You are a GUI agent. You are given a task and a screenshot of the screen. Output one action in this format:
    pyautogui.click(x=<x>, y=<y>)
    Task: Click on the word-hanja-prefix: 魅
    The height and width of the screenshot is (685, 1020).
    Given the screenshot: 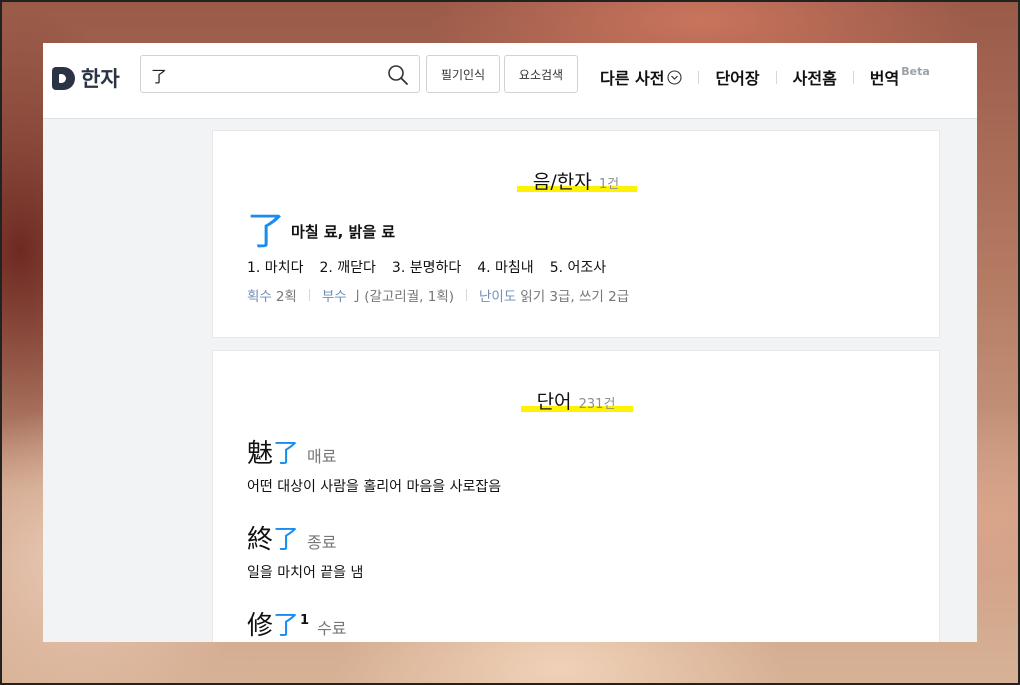 What is the action you would take?
    pyautogui.click(x=260, y=454)
    